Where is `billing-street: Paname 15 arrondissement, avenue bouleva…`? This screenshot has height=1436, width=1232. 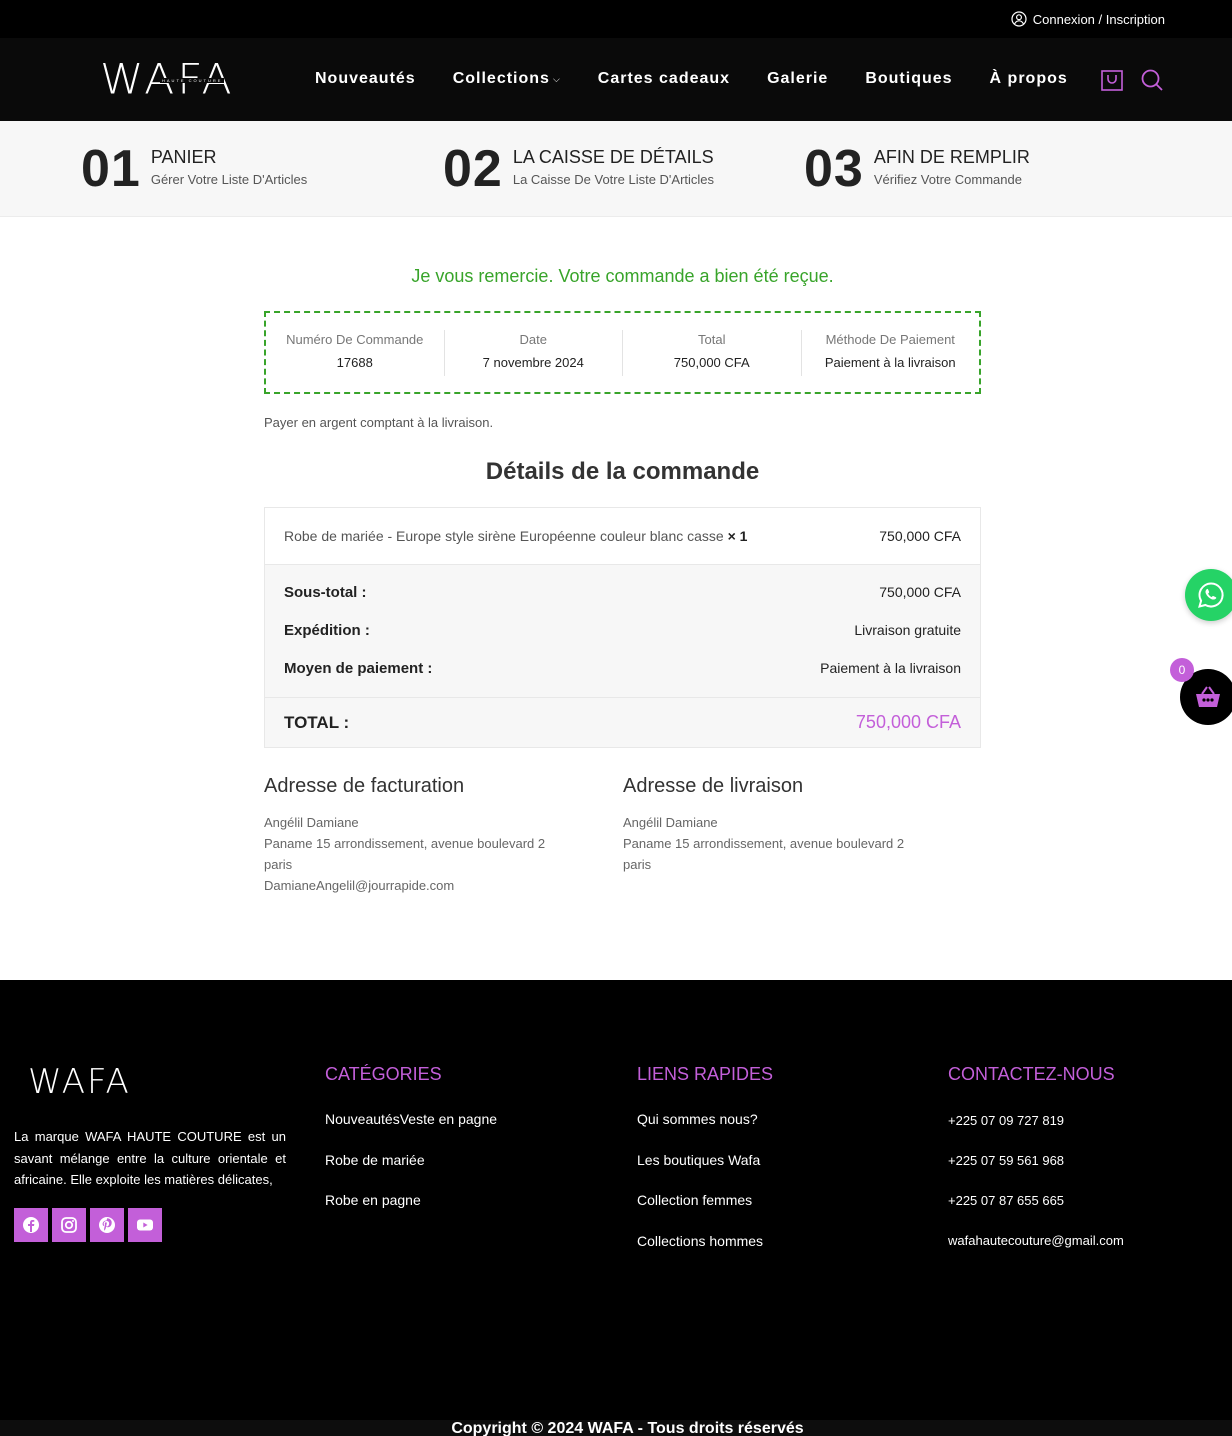
billing-street: Paname 15 arrondissement, avenue bouleva… is located at coordinates (405, 843).